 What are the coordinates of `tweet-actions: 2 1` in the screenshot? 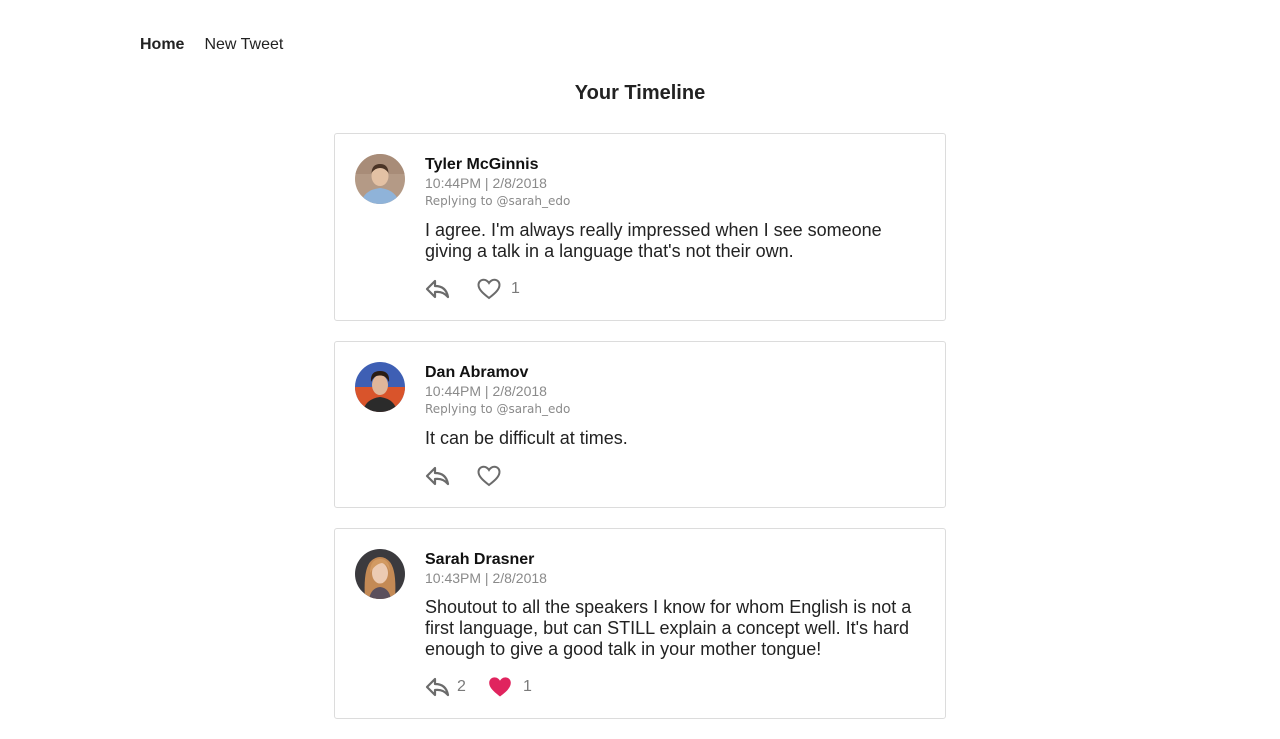 It's located at (675, 687).